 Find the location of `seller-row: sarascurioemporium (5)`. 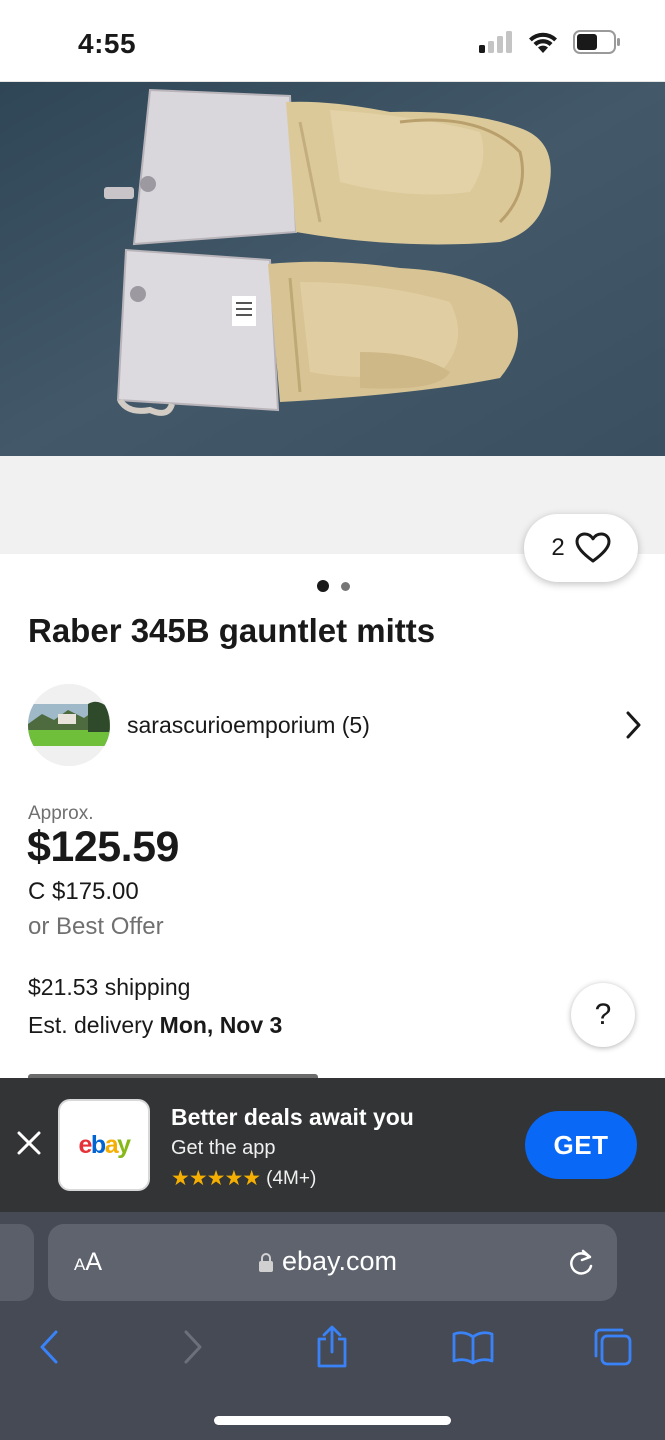

seller-row: sarascurioemporium (5) is located at coordinates (335, 725).